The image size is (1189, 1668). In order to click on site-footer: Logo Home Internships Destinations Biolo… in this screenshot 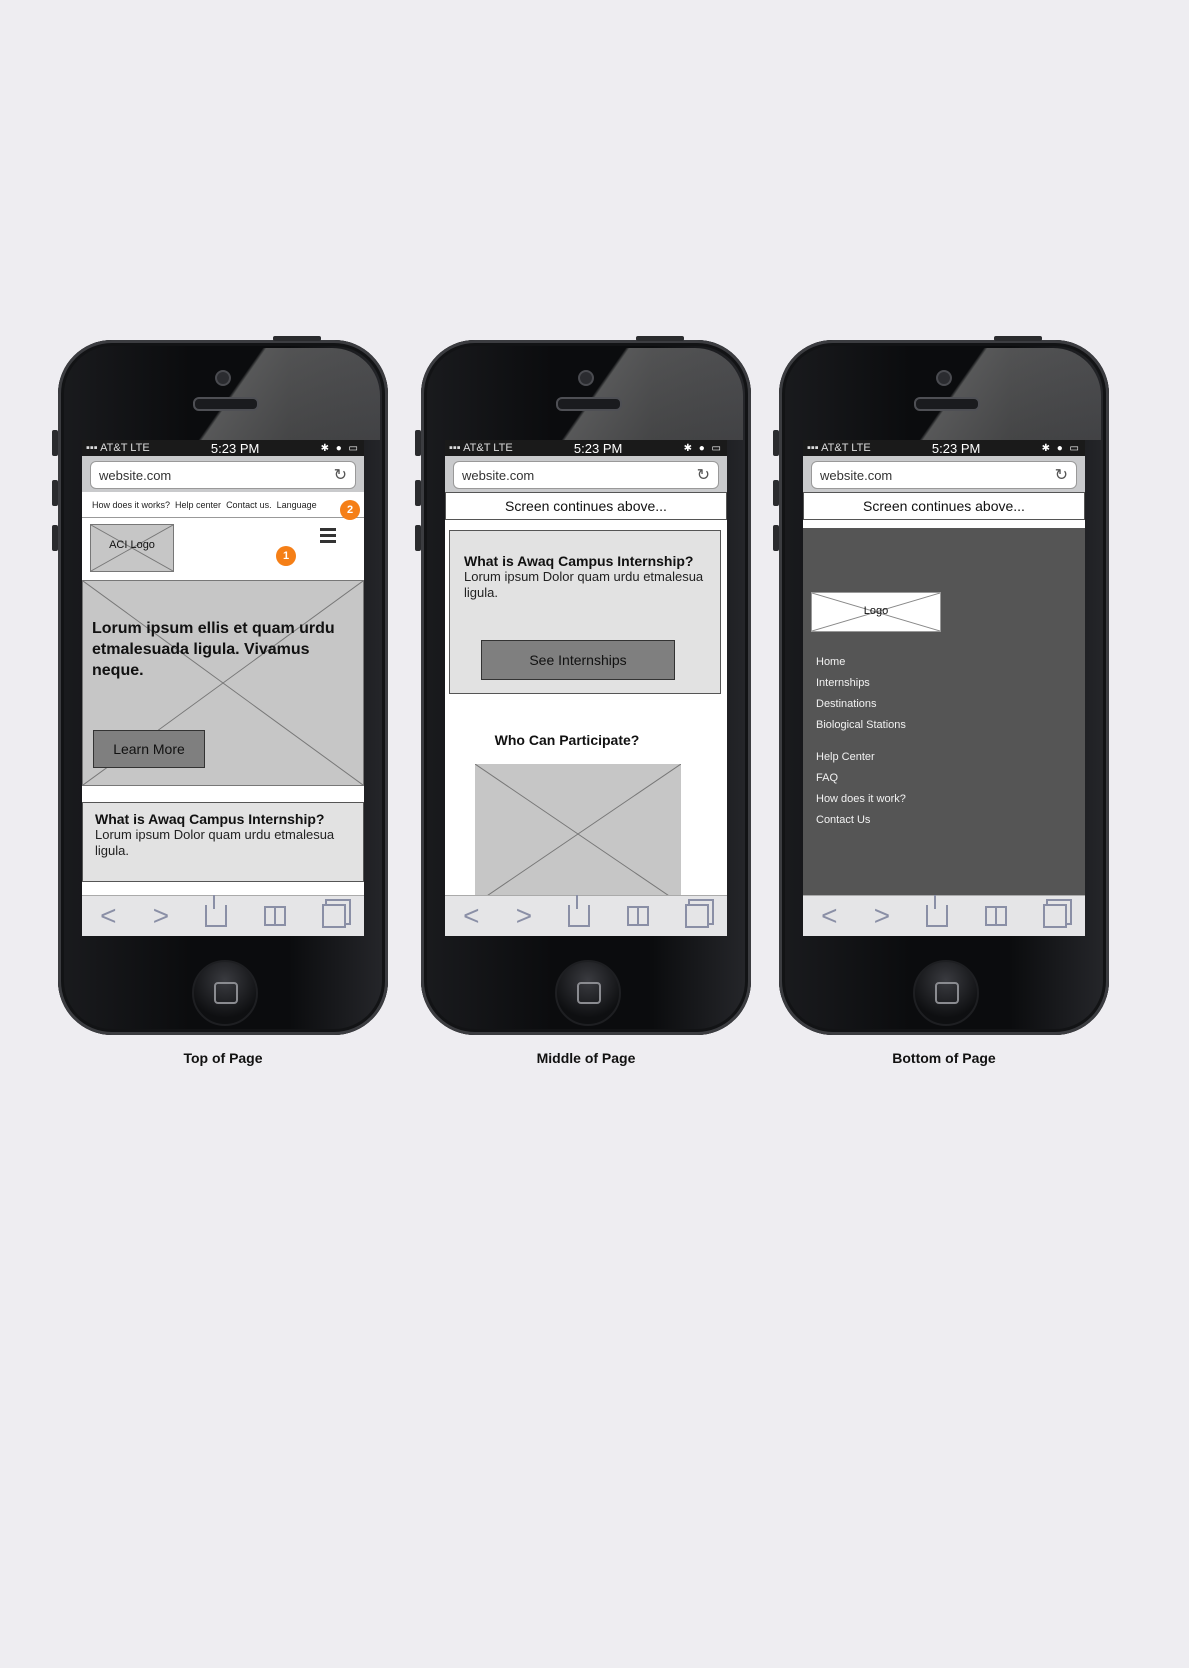, I will do `click(944, 713)`.